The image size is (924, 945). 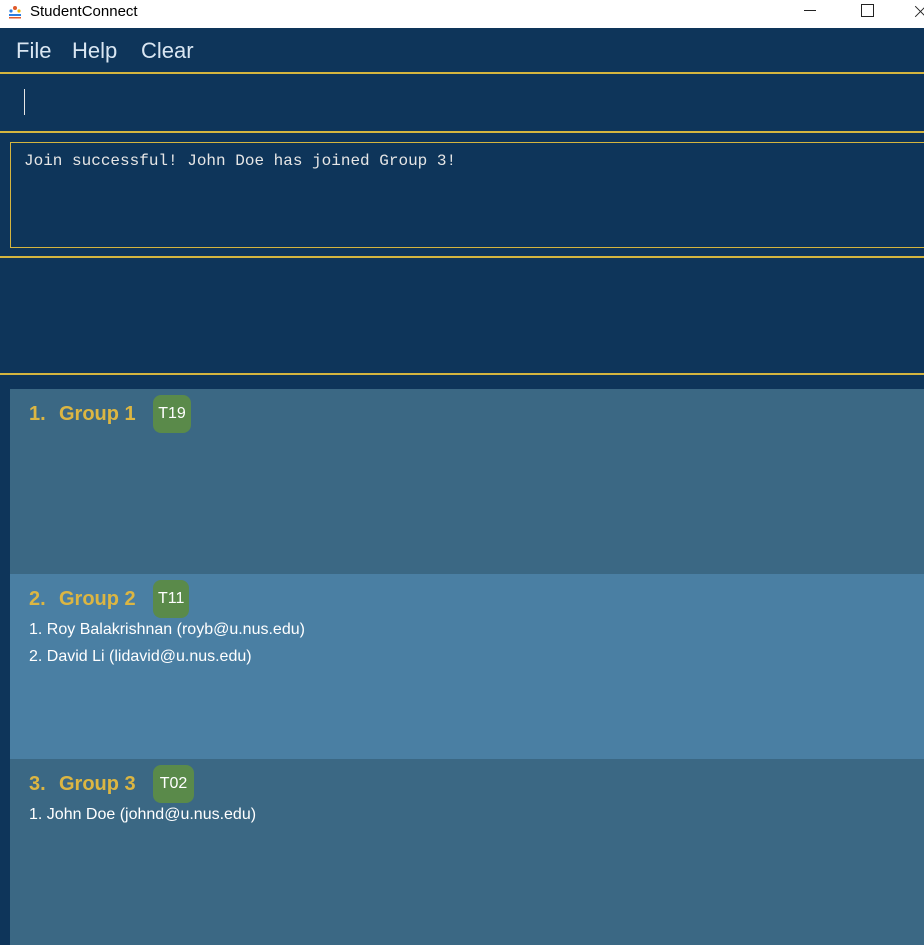 What do you see at coordinates (84, 11) in the screenshot?
I see `window-title: StudentConnect` at bounding box center [84, 11].